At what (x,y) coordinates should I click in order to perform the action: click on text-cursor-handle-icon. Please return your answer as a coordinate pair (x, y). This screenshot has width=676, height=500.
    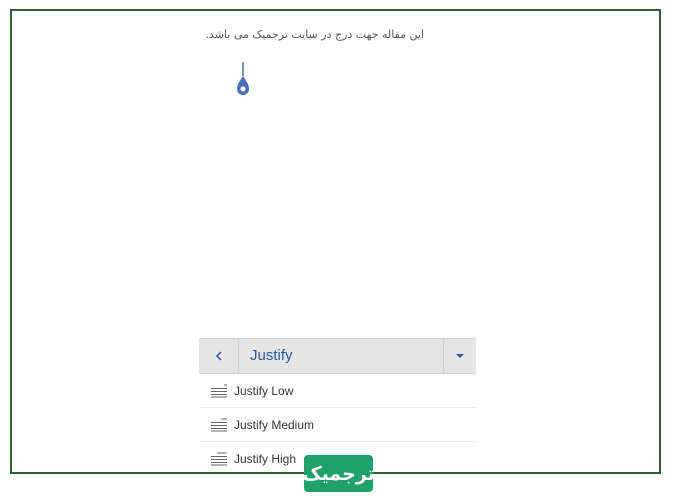
    Looking at the image, I should click on (243, 82).